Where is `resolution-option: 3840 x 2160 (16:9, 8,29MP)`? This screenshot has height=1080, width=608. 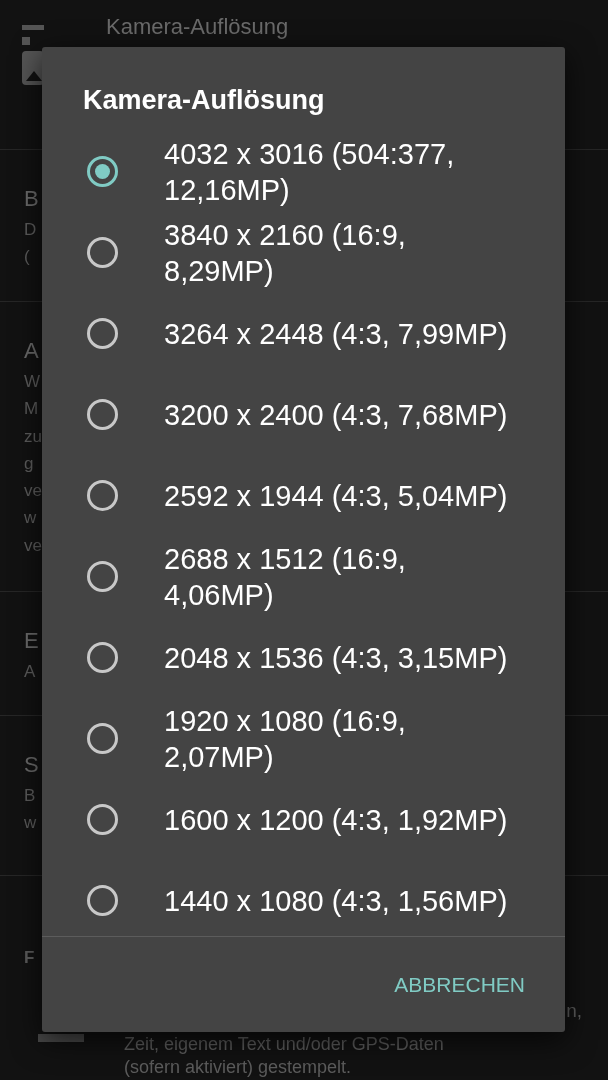 resolution-option: 3840 x 2160 (16:9, 8,29MP) is located at coordinates (340, 252).